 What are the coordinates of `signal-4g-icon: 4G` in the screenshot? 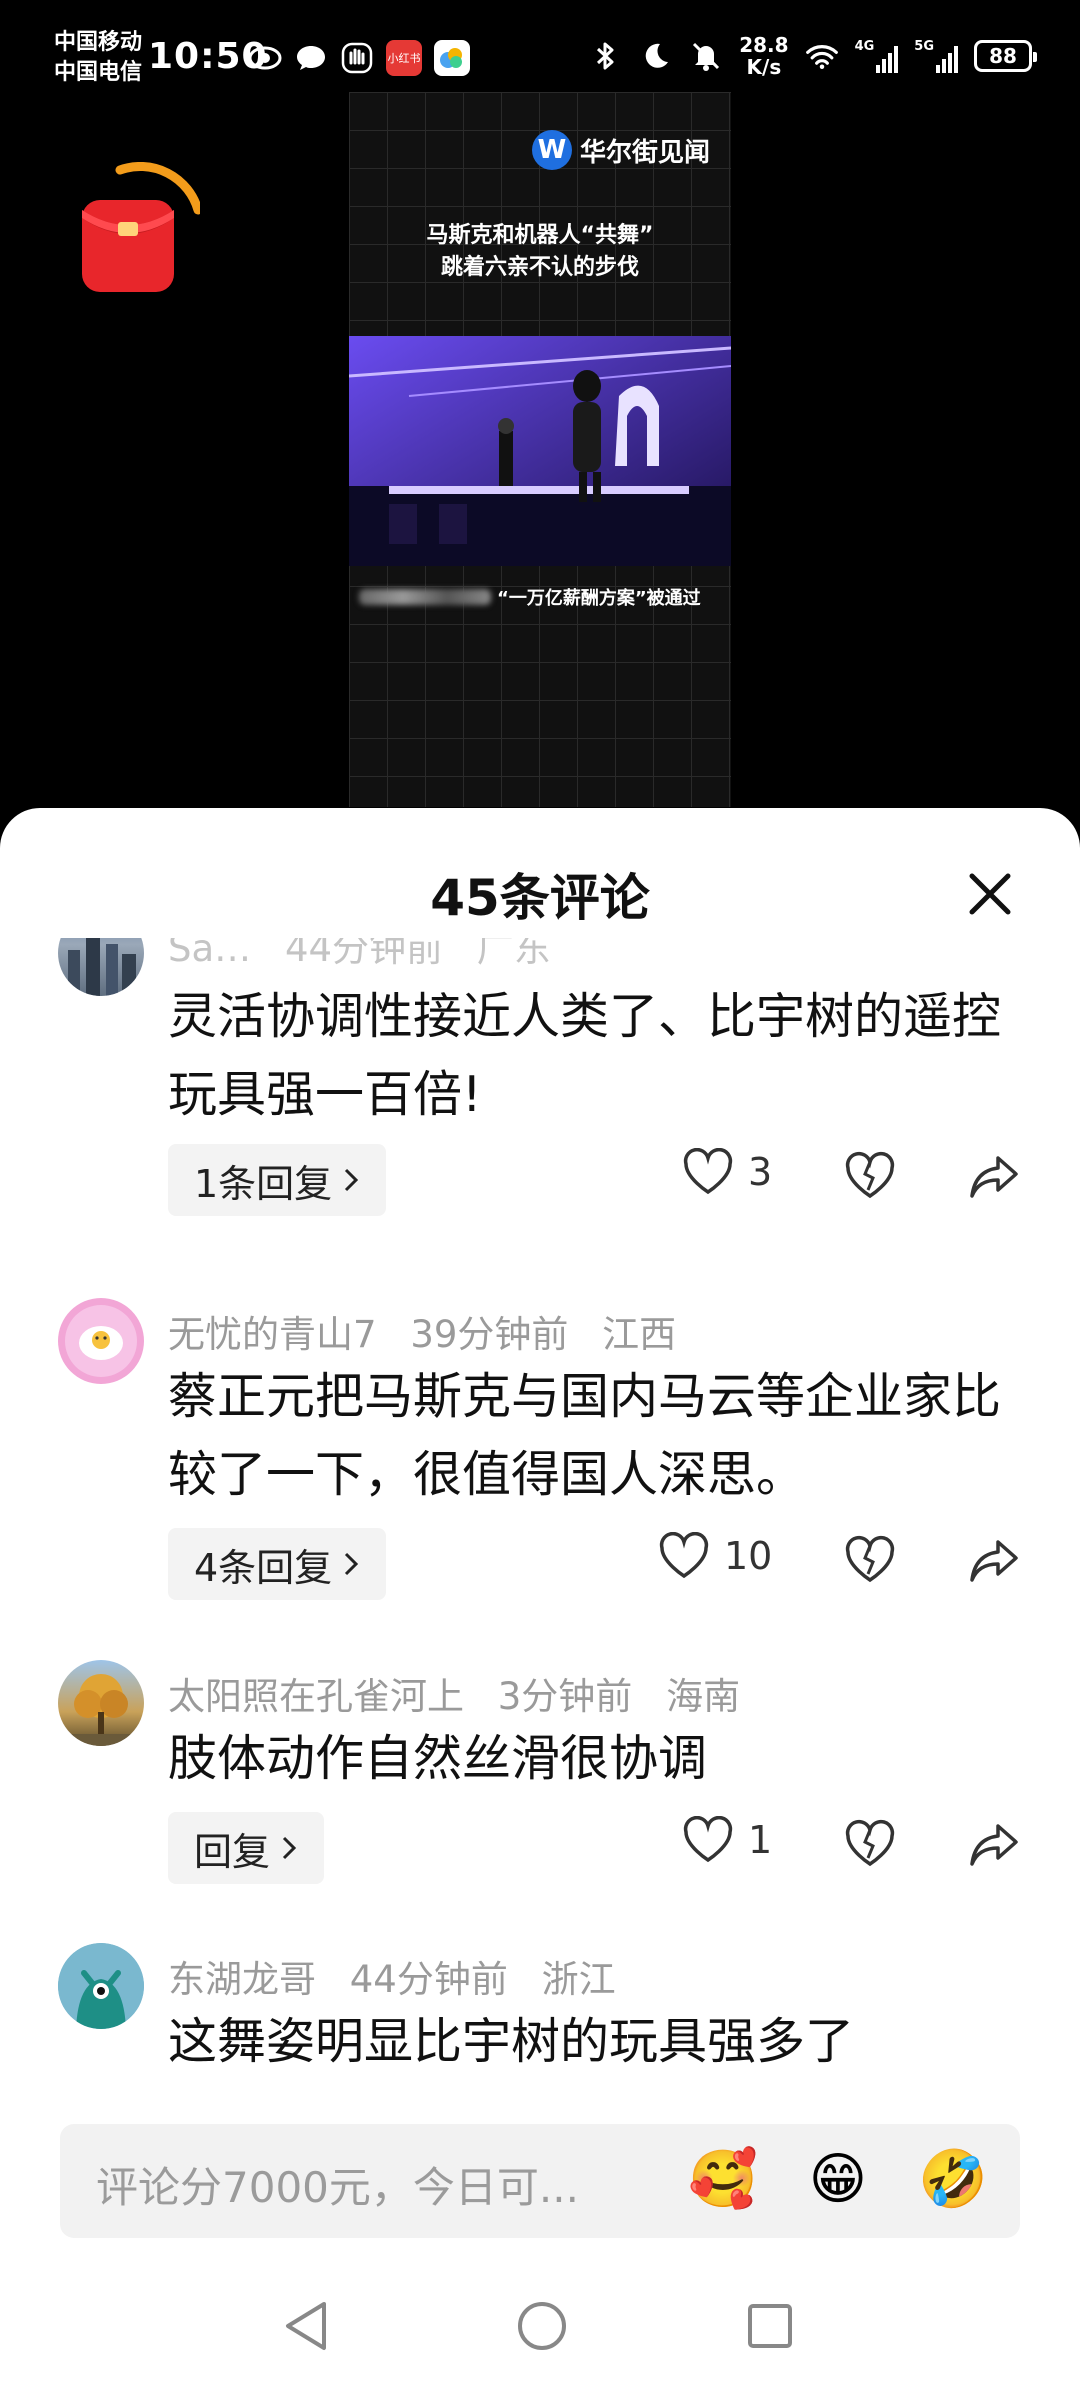 It's located at (877, 56).